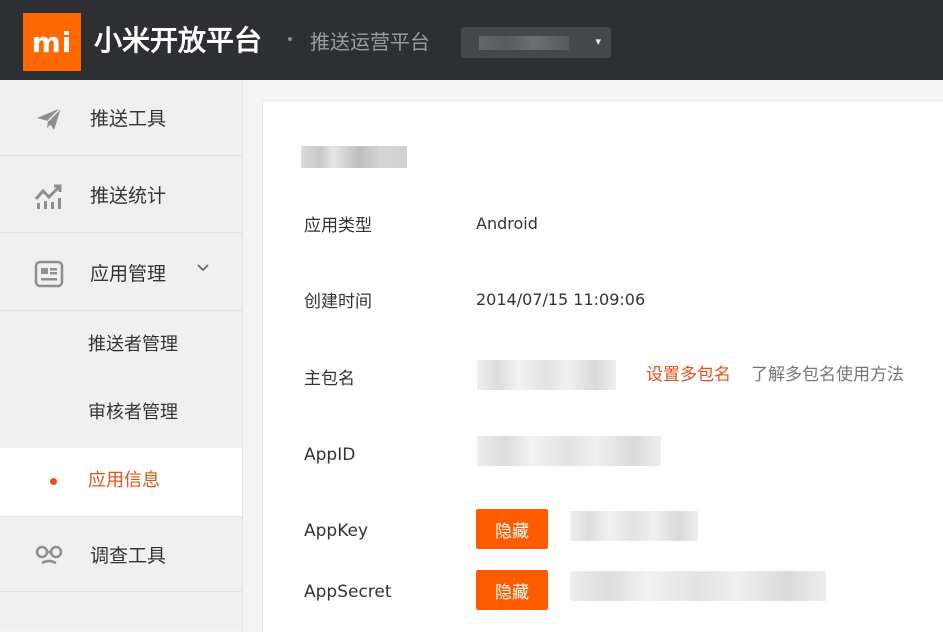 The width and height of the screenshot is (943, 632). I want to click on sidebar-subitem-app-info: 应用信息, so click(121, 482).